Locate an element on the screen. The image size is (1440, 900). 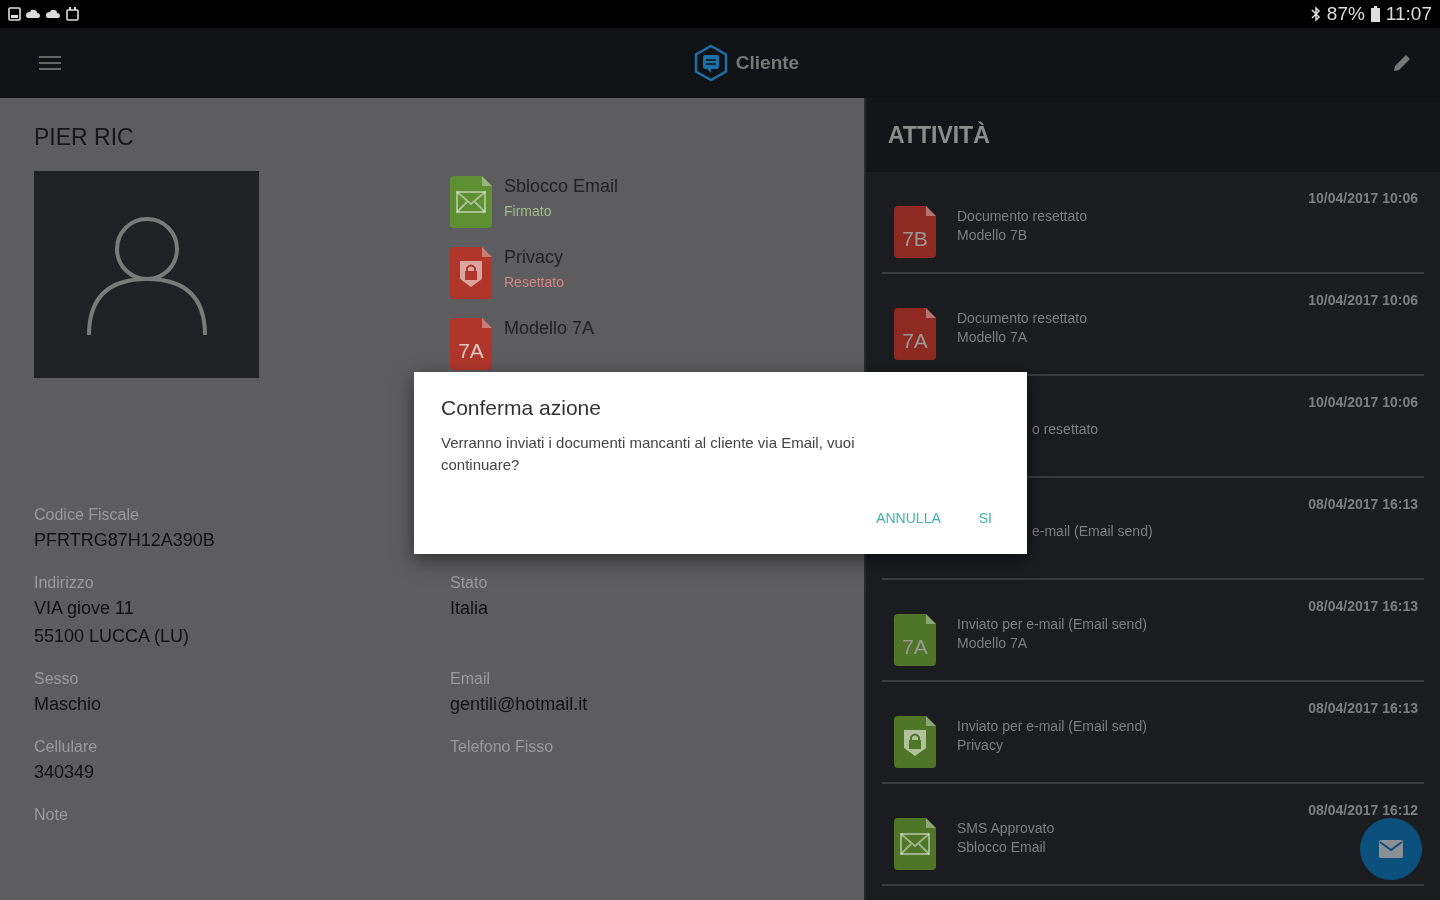
activity-text: o resettato is located at coordinates (1065, 429).